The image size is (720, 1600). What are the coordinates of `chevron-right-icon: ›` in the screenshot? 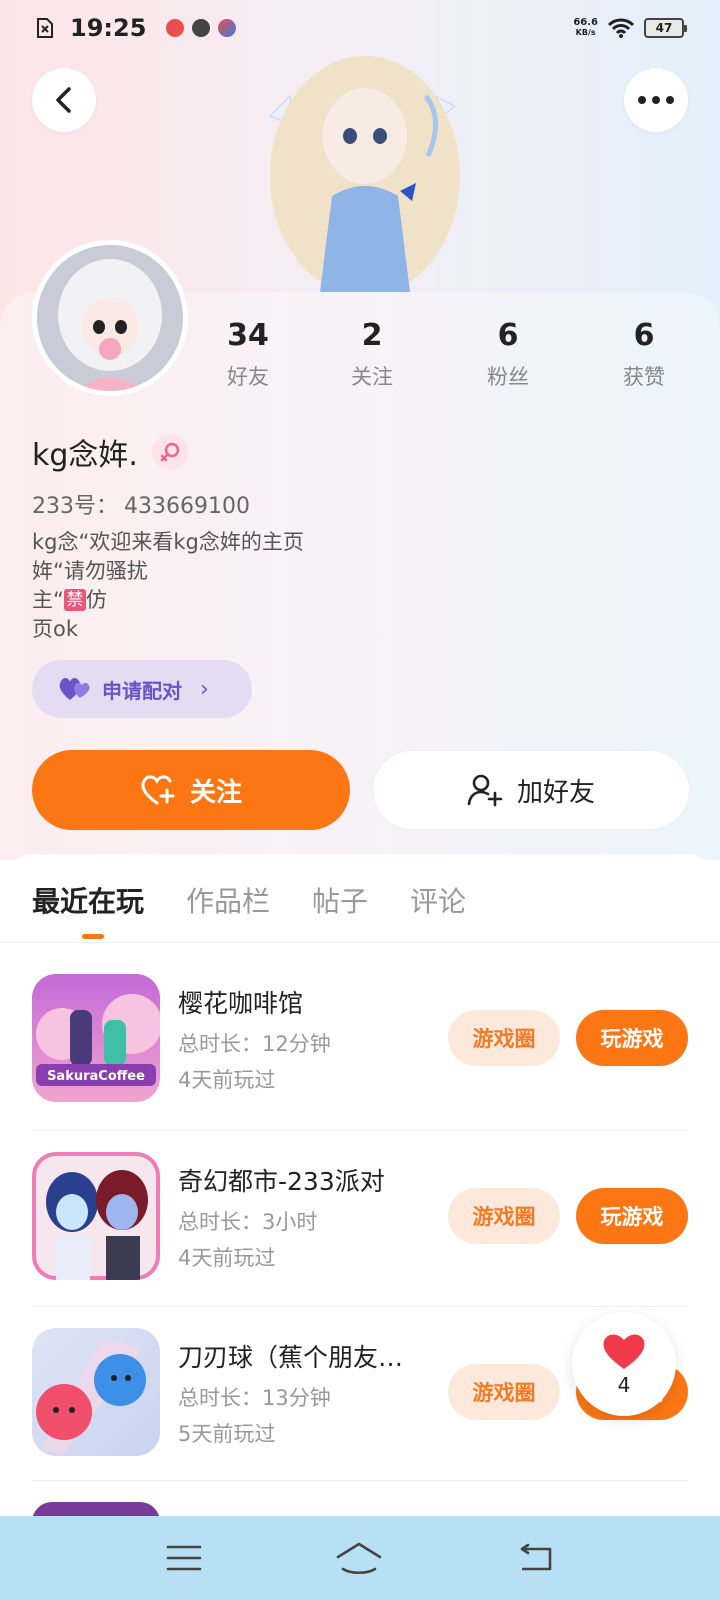 It's located at (204, 689).